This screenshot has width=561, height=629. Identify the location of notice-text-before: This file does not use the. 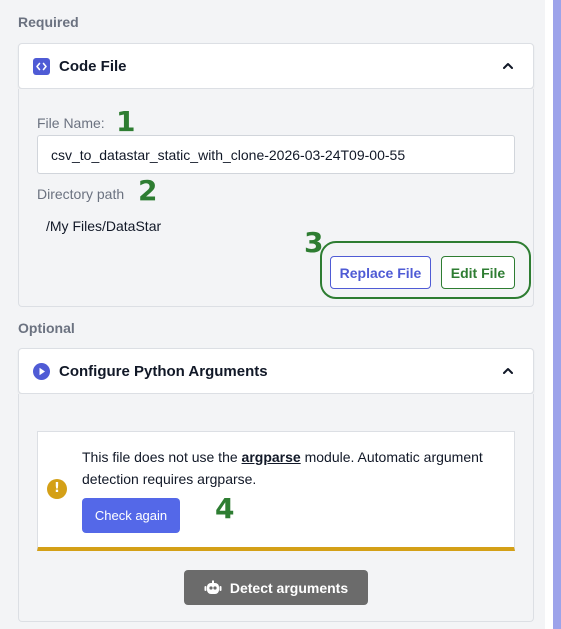
(162, 457).